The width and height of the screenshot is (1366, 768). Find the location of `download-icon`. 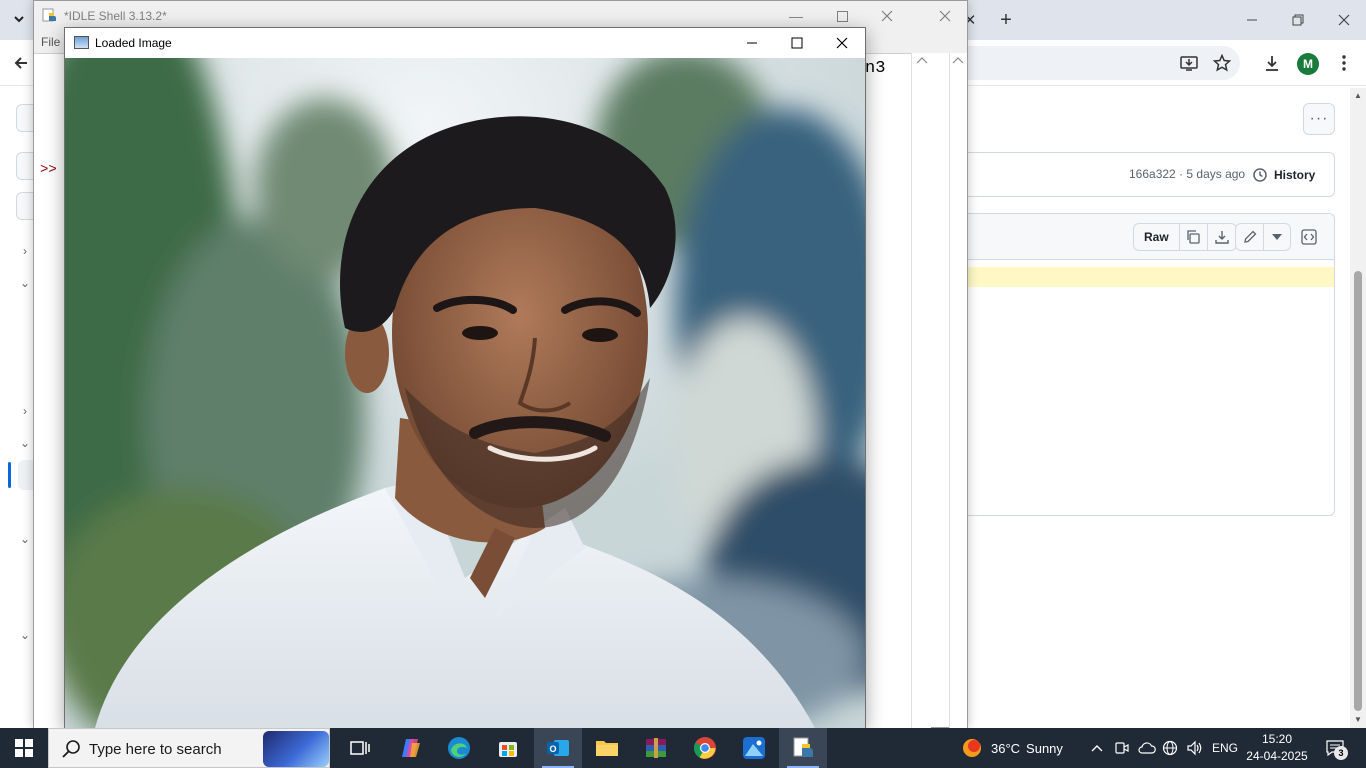

download-icon is located at coordinates (1221, 237).